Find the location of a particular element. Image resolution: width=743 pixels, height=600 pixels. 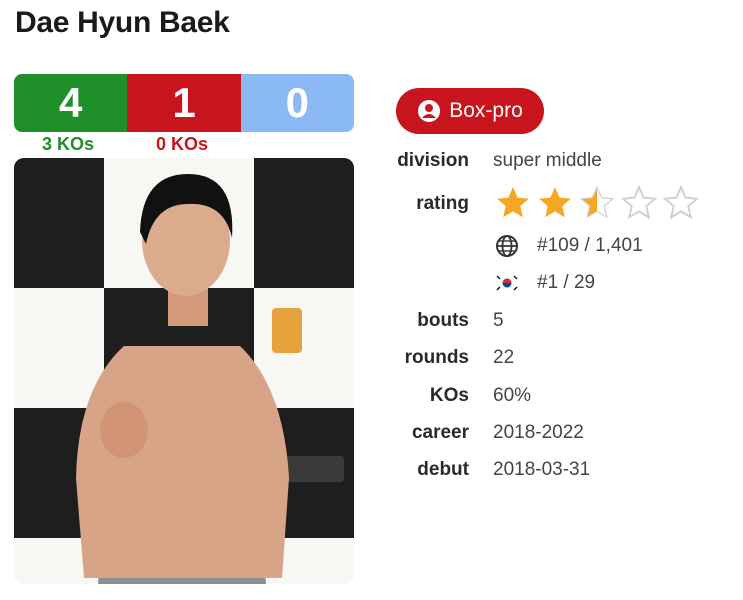

career-label: career is located at coordinates (440, 432).